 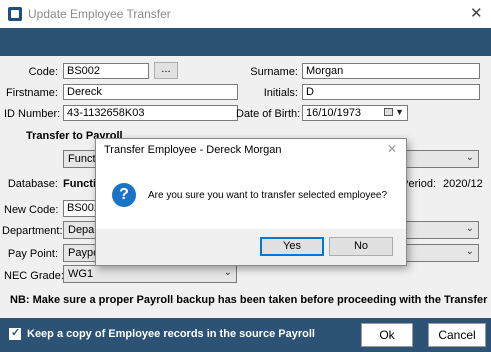 I want to click on cancel-button: Cancel, so click(x=457, y=335).